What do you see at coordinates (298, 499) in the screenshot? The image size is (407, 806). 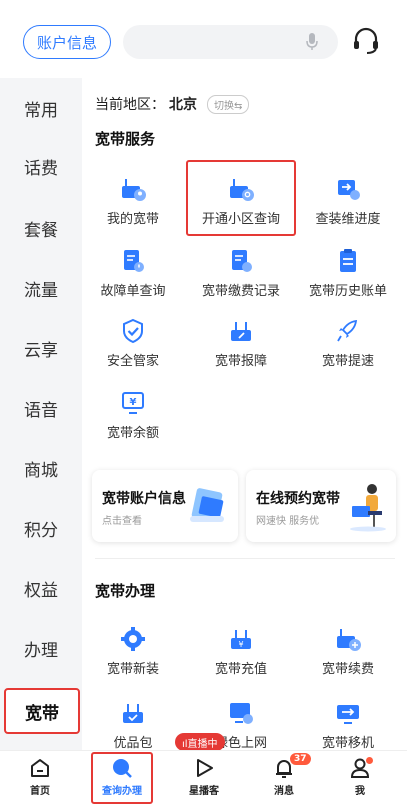 I see `card-title: 在线预约宽带` at bounding box center [298, 499].